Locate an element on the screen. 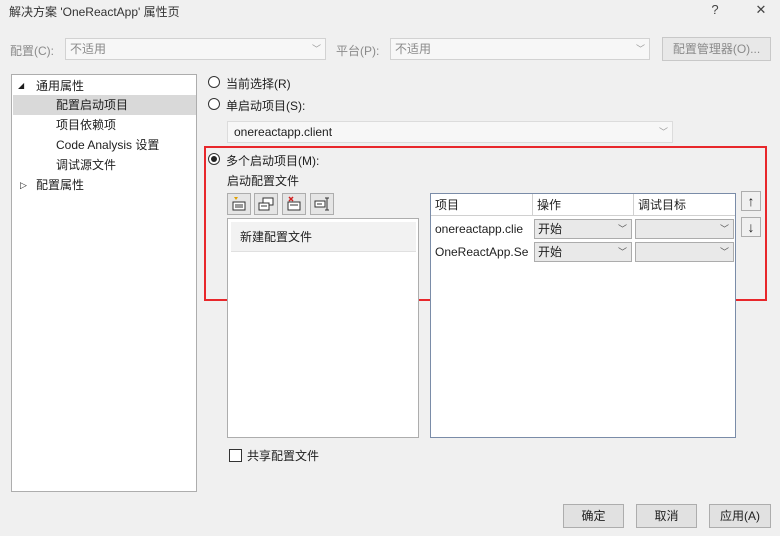 The image size is (780, 536). delete-profile-icon is located at coordinates (294, 203).